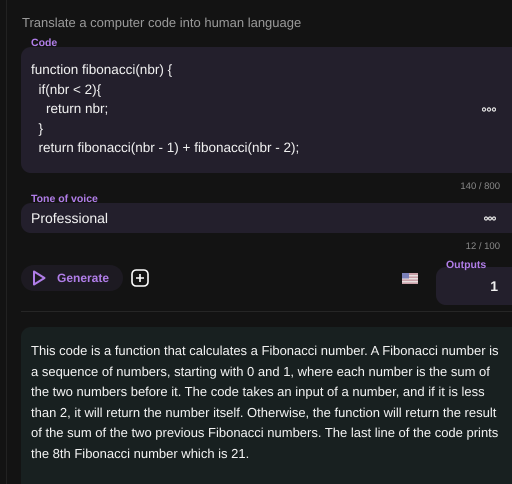 The image size is (512, 484). Describe the element at coordinates (77, 109) in the screenshot. I see `code-line: return nbr;` at that location.